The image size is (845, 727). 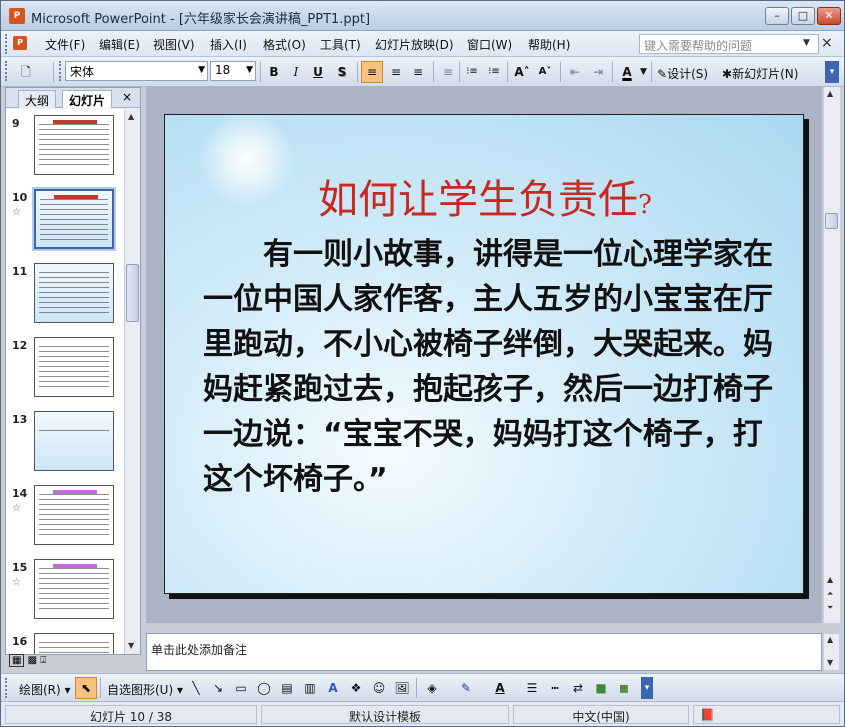 I want to click on help-search-input: 键入需要帮助的问题, so click(x=729, y=44).